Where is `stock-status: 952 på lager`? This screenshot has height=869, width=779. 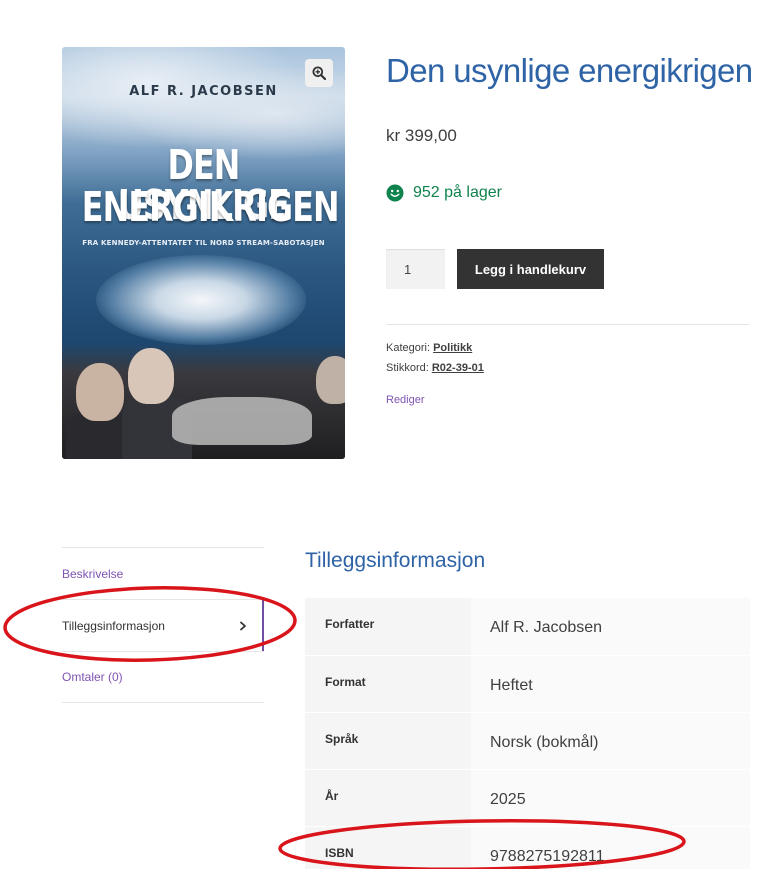
stock-status: 952 på lager is located at coordinates (444, 193).